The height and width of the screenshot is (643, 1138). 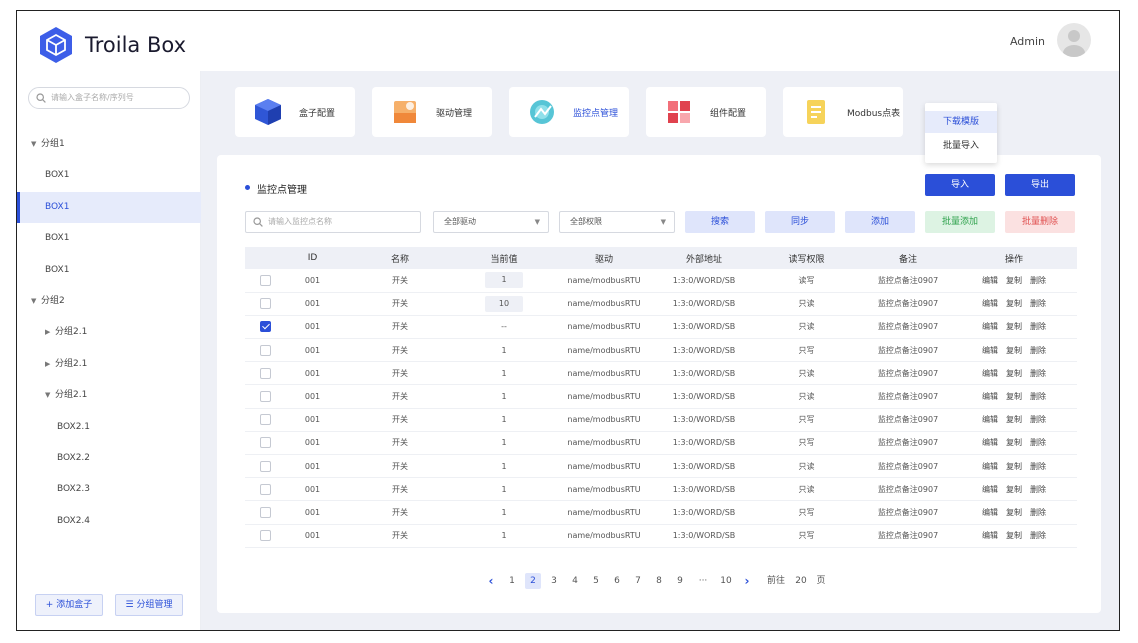 I want to click on cell-value-input: 10, so click(x=504, y=303).